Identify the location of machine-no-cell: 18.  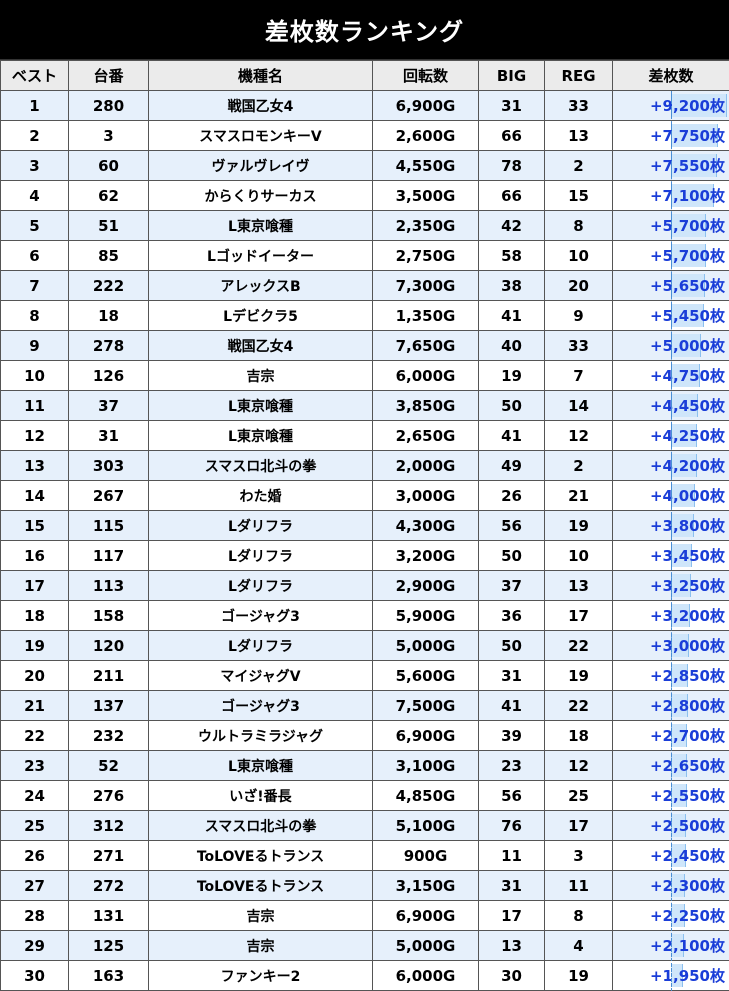
(108, 315).